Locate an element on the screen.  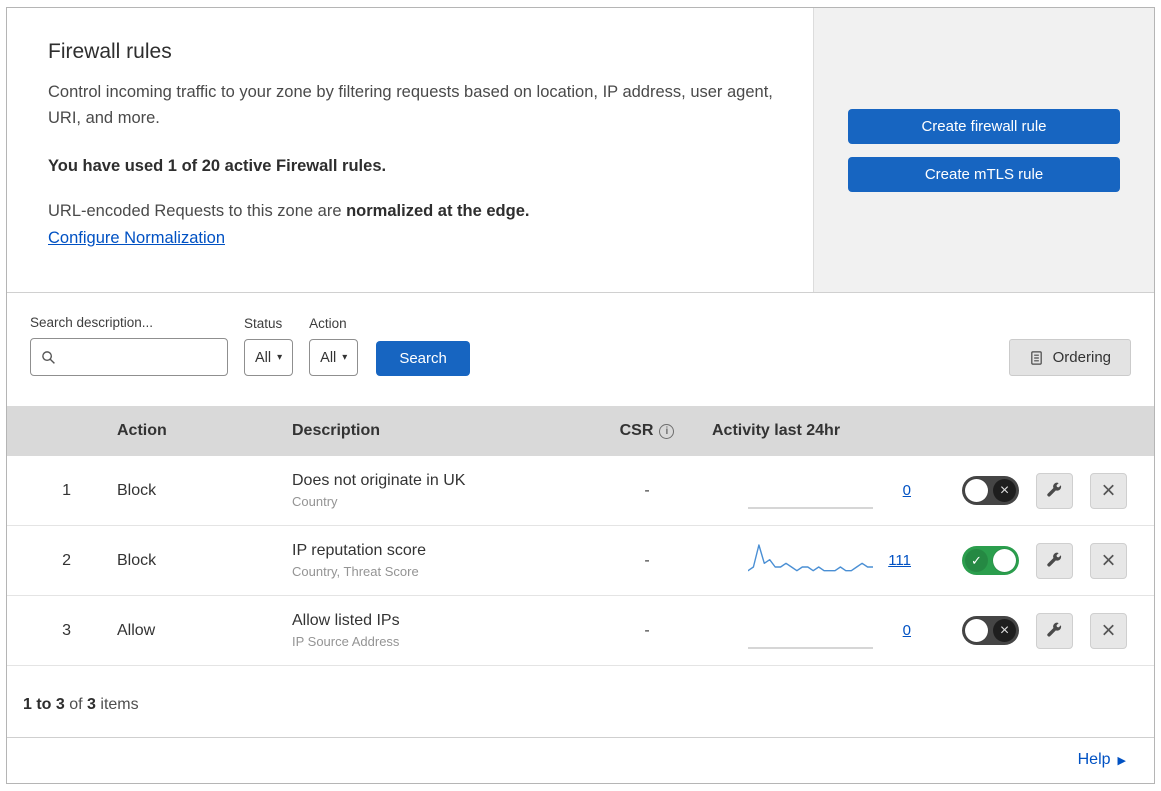
status-filter-label: Status is located at coordinates (263, 323).